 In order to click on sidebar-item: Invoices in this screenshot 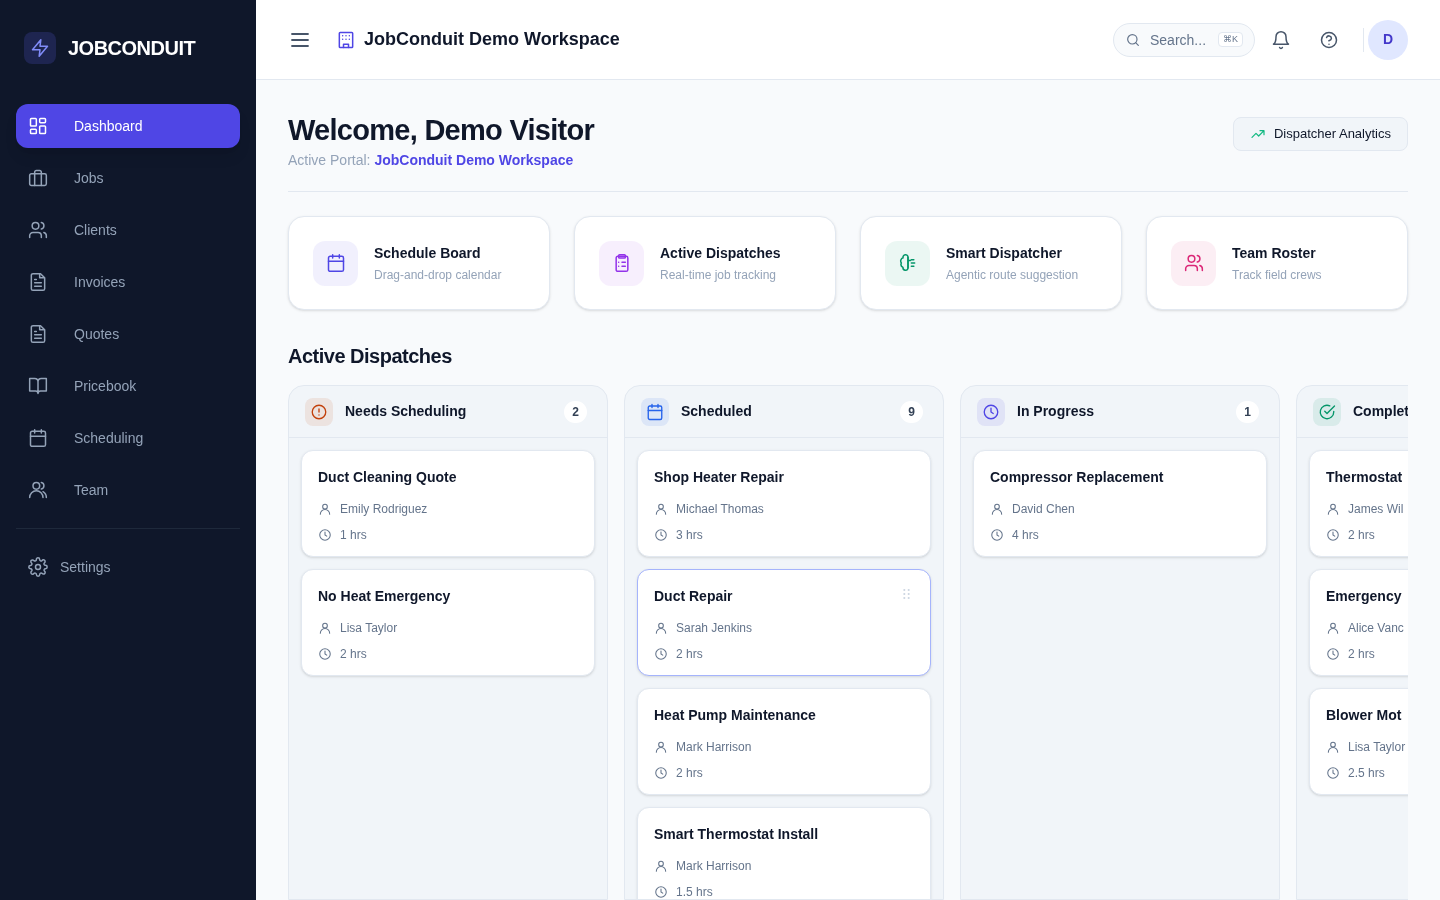, I will do `click(128, 282)`.